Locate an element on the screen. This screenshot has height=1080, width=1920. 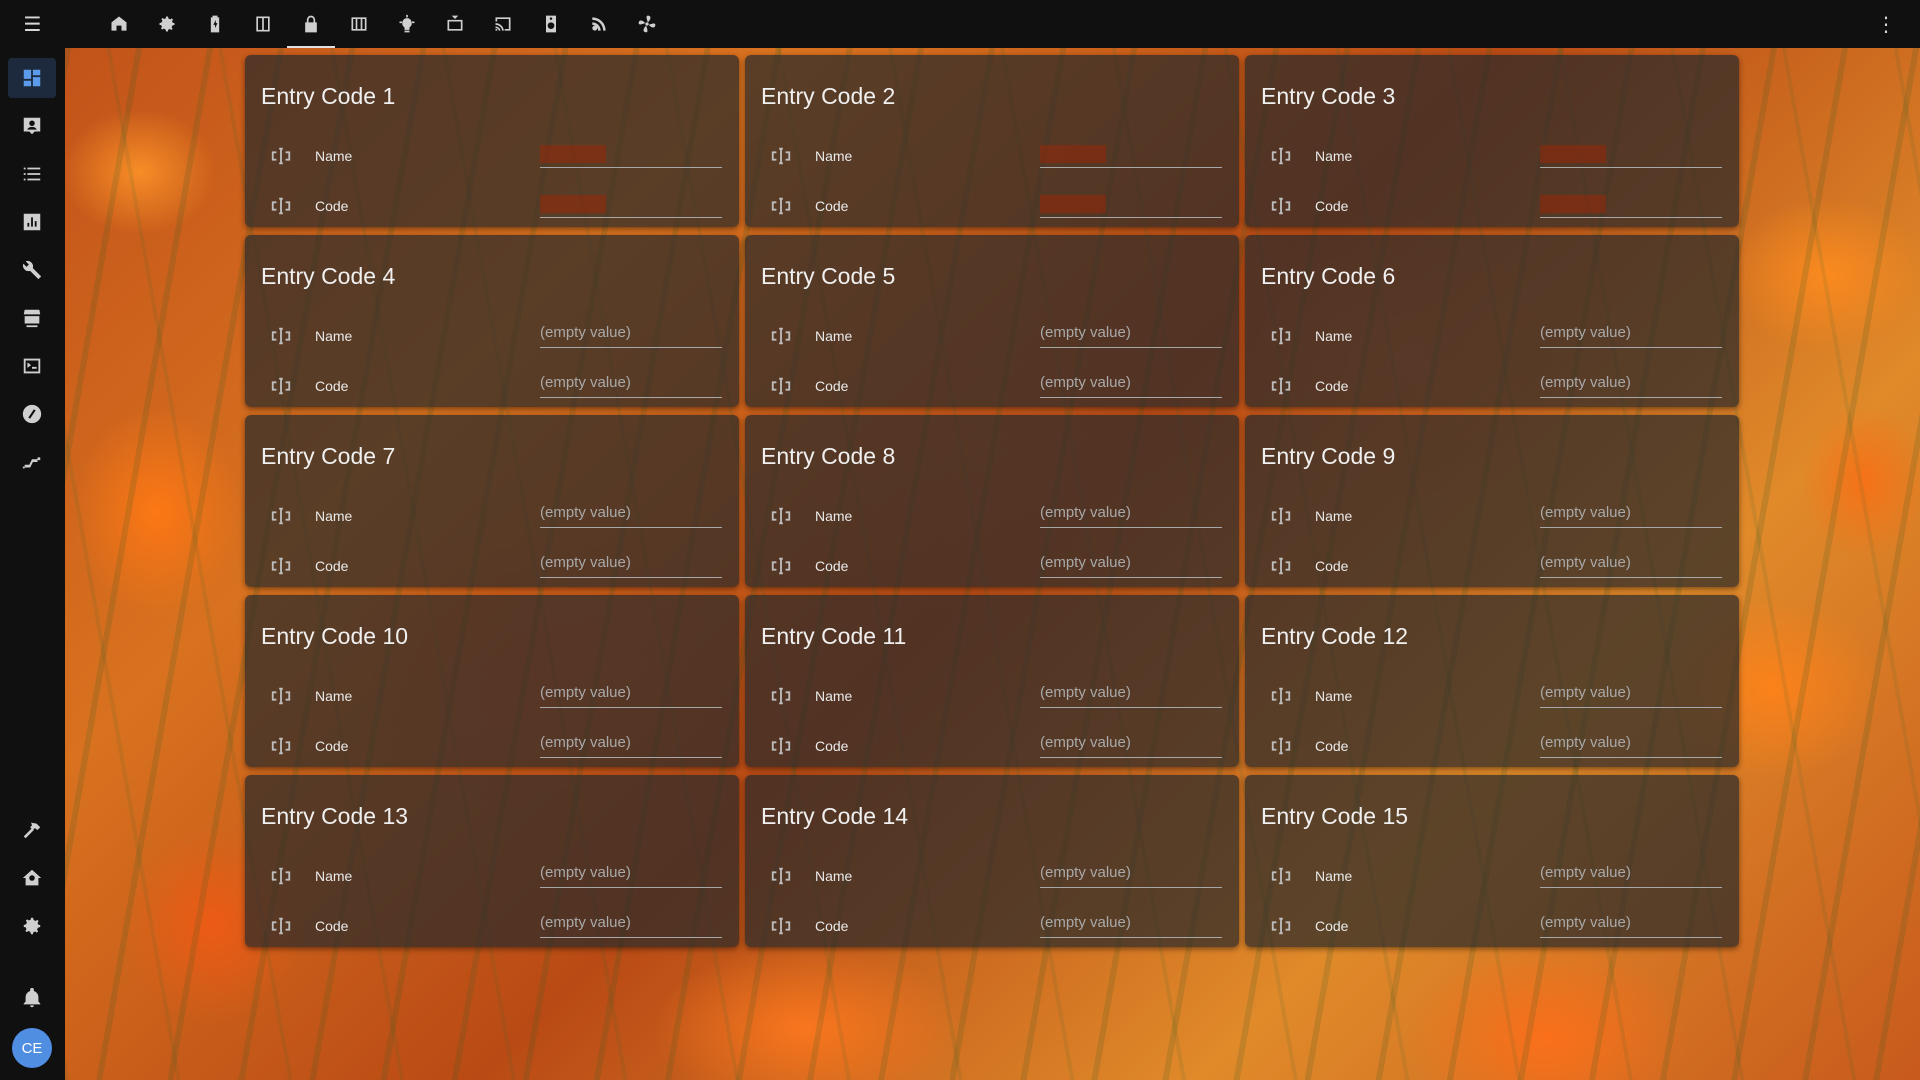
card-title: Entry Code 1 is located at coordinates (328, 96).